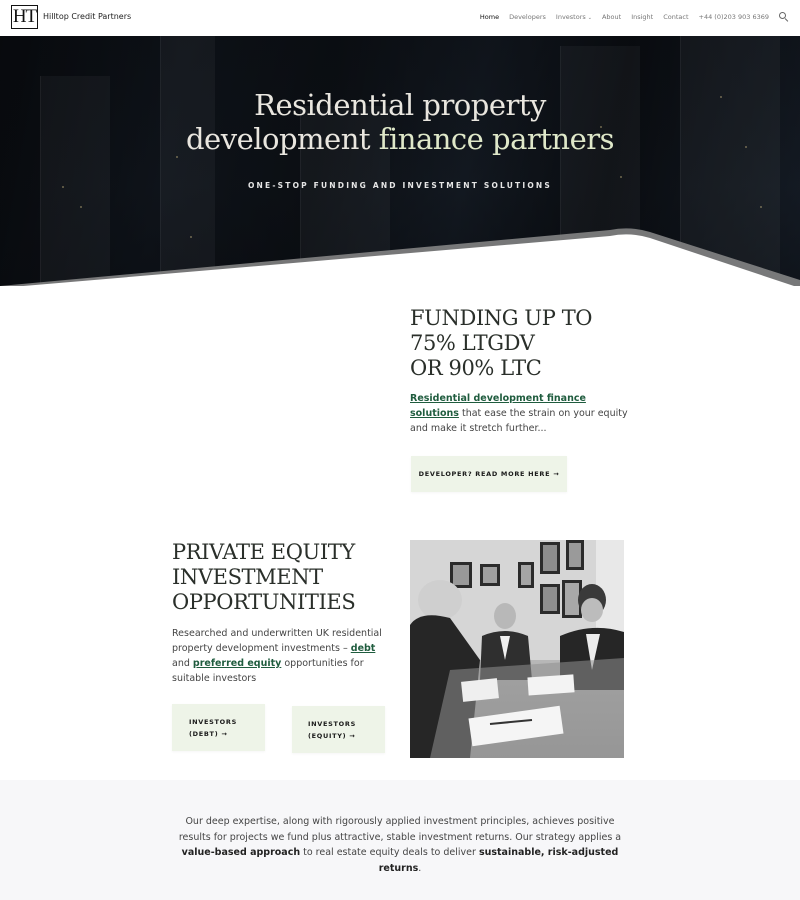 This screenshot has height=900, width=800. What do you see at coordinates (472, 343) in the screenshot?
I see `funding-heading-line2: 75% LTGDV` at bounding box center [472, 343].